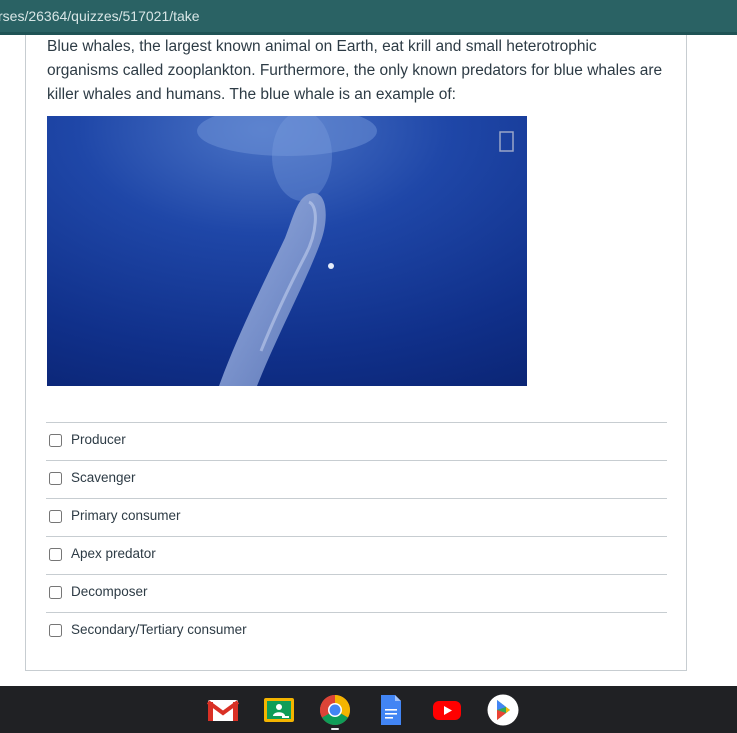  Describe the element at coordinates (100, 16) in the screenshot. I see `url-text: rses/26364/quizzes/517021/take` at that location.